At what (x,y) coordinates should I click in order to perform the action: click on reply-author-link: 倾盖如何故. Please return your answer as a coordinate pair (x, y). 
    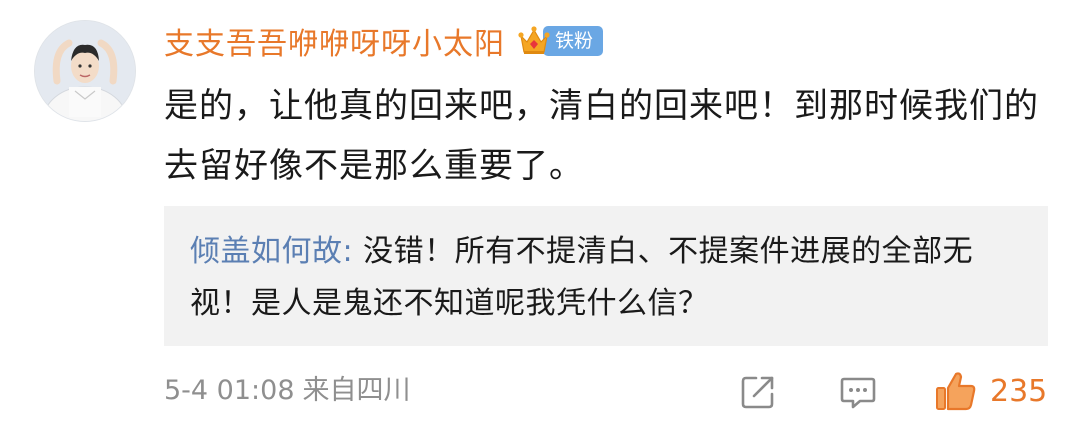
    Looking at the image, I should click on (266, 251).